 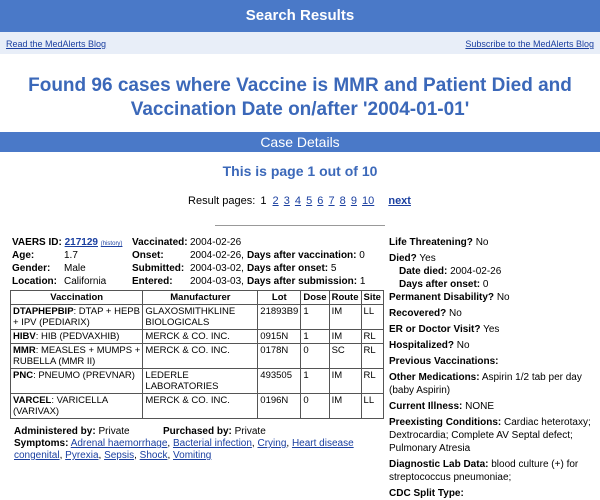 I want to click on pager-page-10: 10, so click(x=368, y=201).